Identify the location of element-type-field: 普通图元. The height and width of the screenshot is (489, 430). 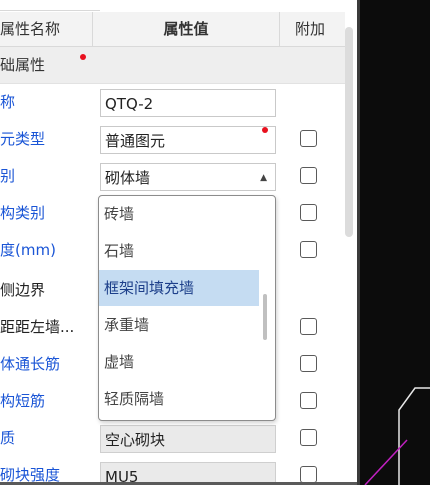
(188, 140).